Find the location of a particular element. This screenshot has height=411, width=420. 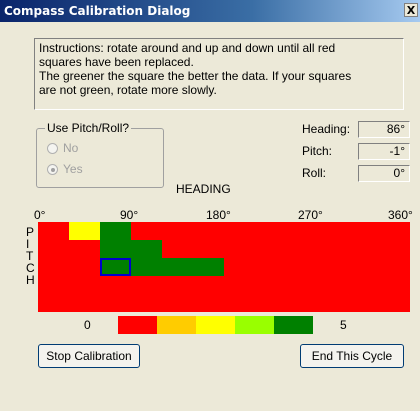

current-cell-marker is located at coordinates (115, 267).